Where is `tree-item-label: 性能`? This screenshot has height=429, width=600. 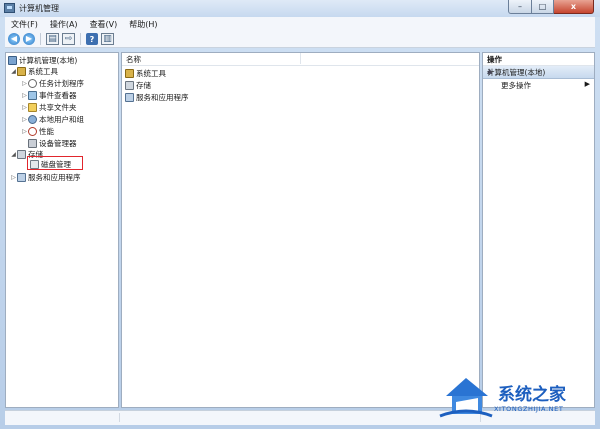 tree-item-label: 性能 is located at coordinates (46, 131).